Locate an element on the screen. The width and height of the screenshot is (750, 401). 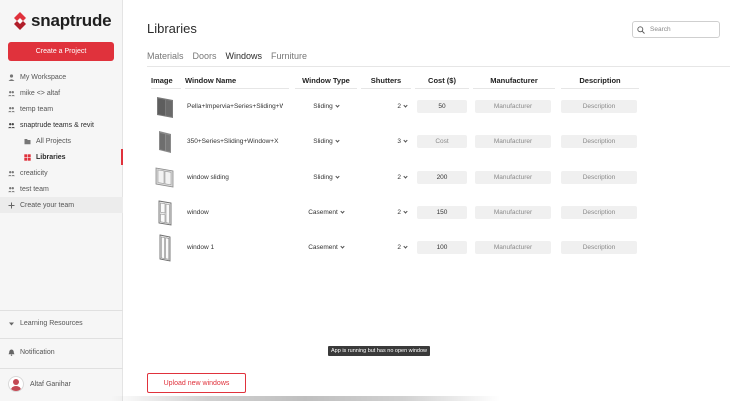
description-cell: Description is located at coordinates (599, 141).